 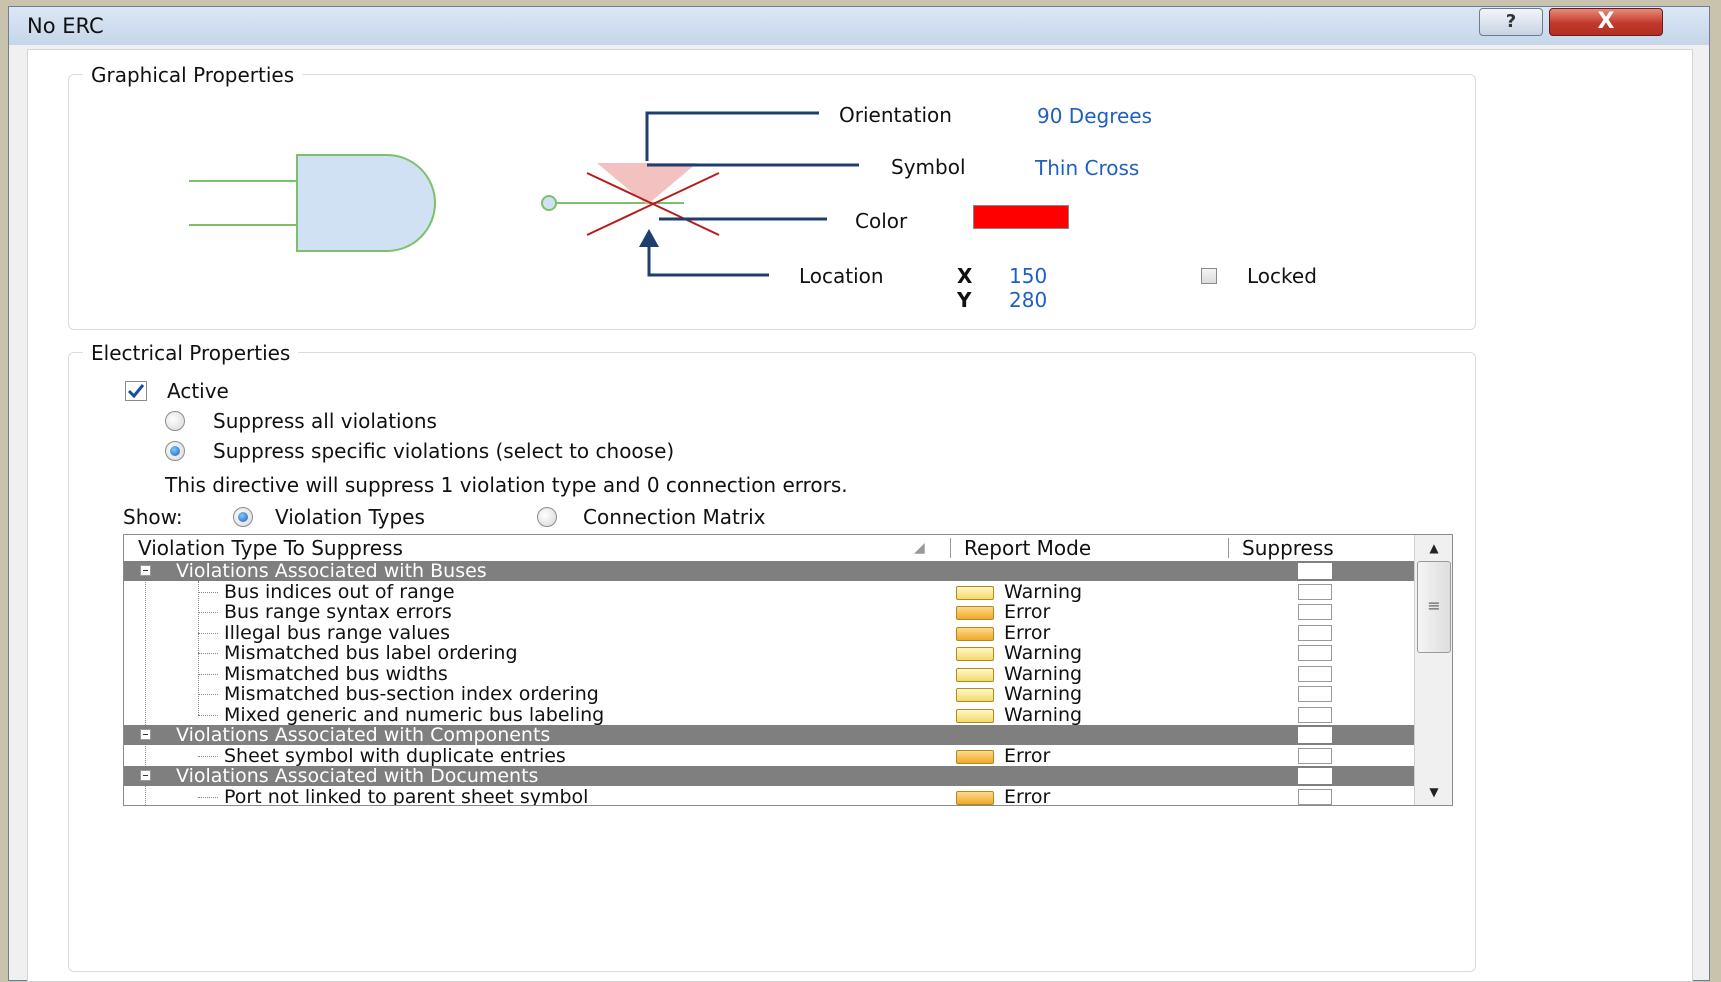 I want to click on window-title: No ERC, so click(x=65, y=26).